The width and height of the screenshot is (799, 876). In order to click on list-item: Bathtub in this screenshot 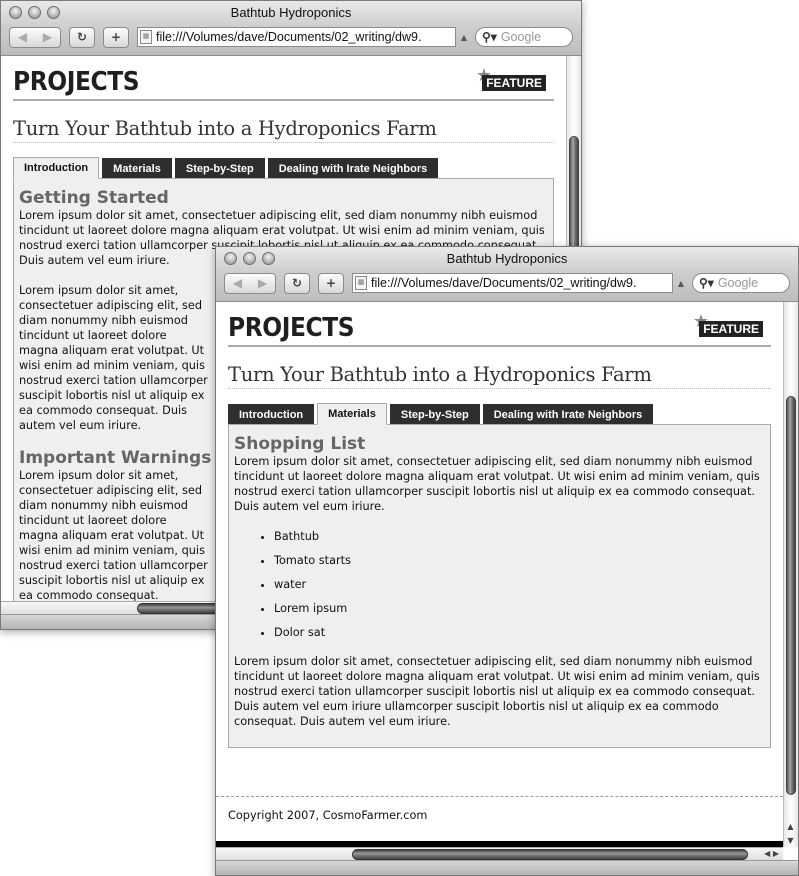, I will do `click(519, 536)`.